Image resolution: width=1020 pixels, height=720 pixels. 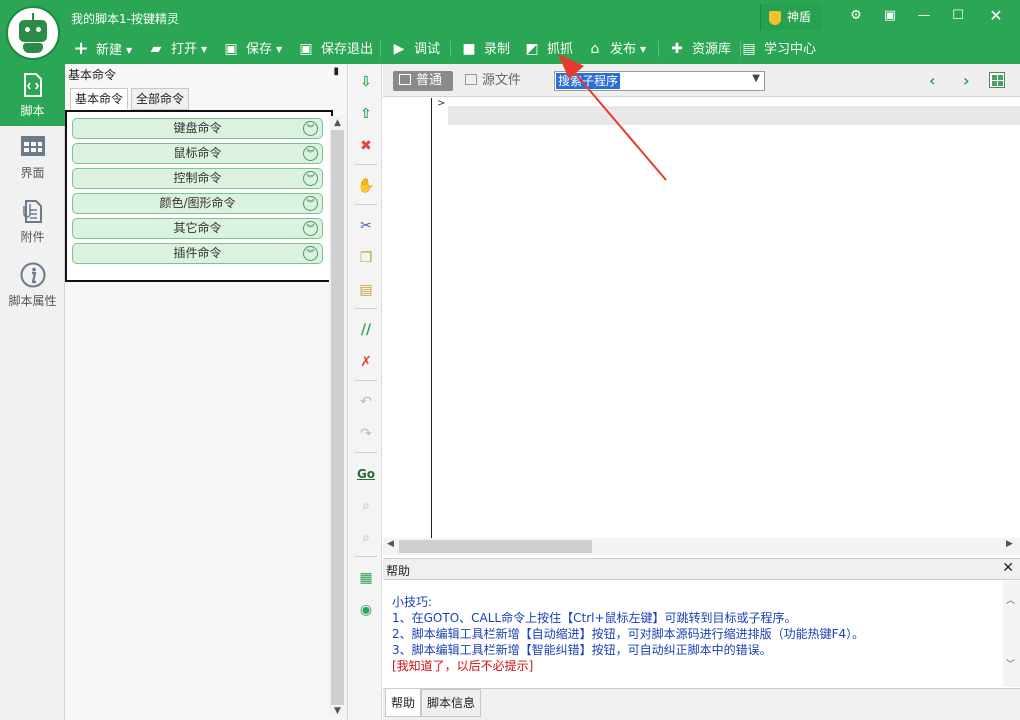 I want to click on nav-label: 附件, so click(x=32, y=237).